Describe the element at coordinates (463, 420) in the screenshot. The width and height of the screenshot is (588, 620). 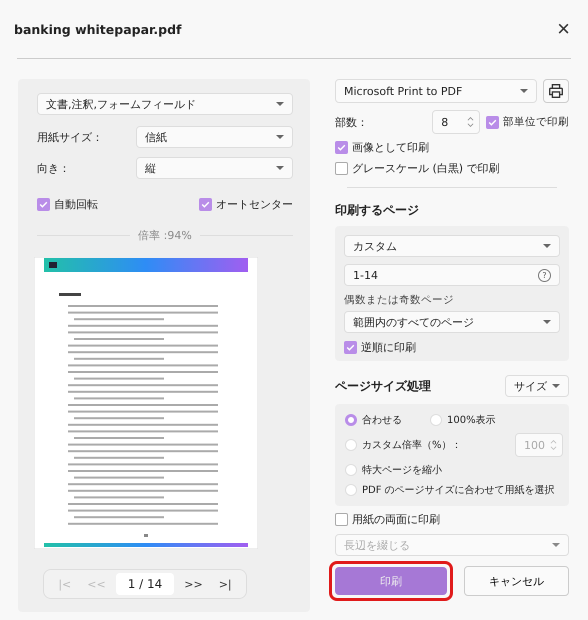
I see `radio-option: 100%表示` at that location.